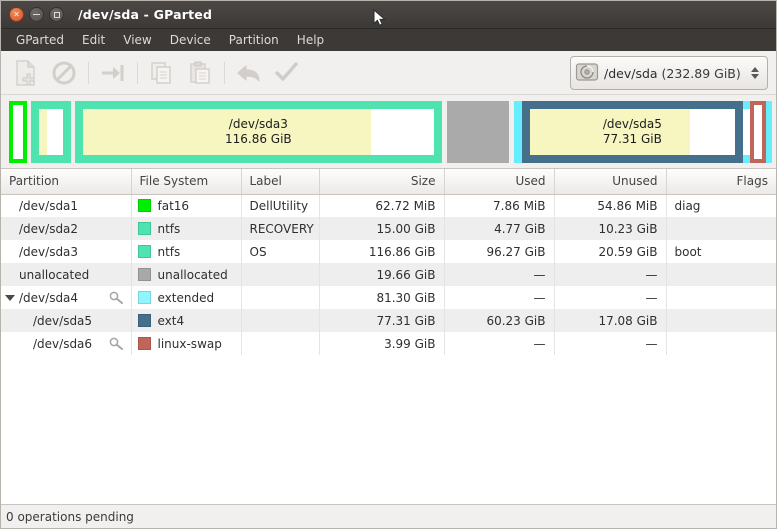  I want to click on delete-partition-button, so click(64, 73).